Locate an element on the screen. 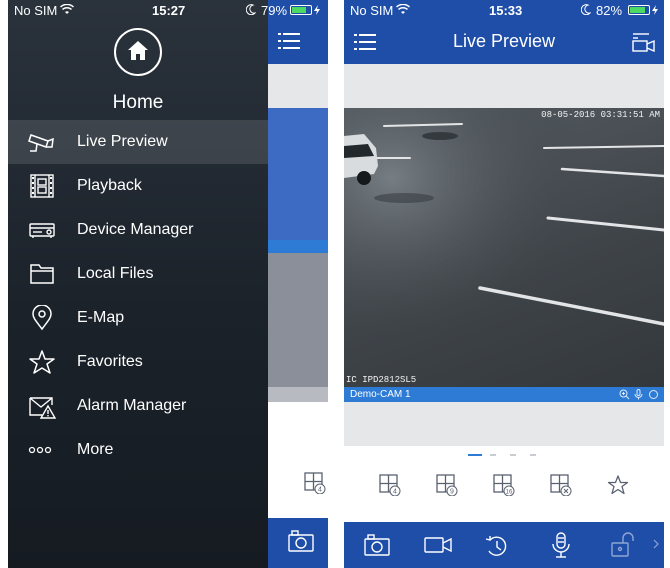  mic-status-icon is located at coordinates (638, 394).